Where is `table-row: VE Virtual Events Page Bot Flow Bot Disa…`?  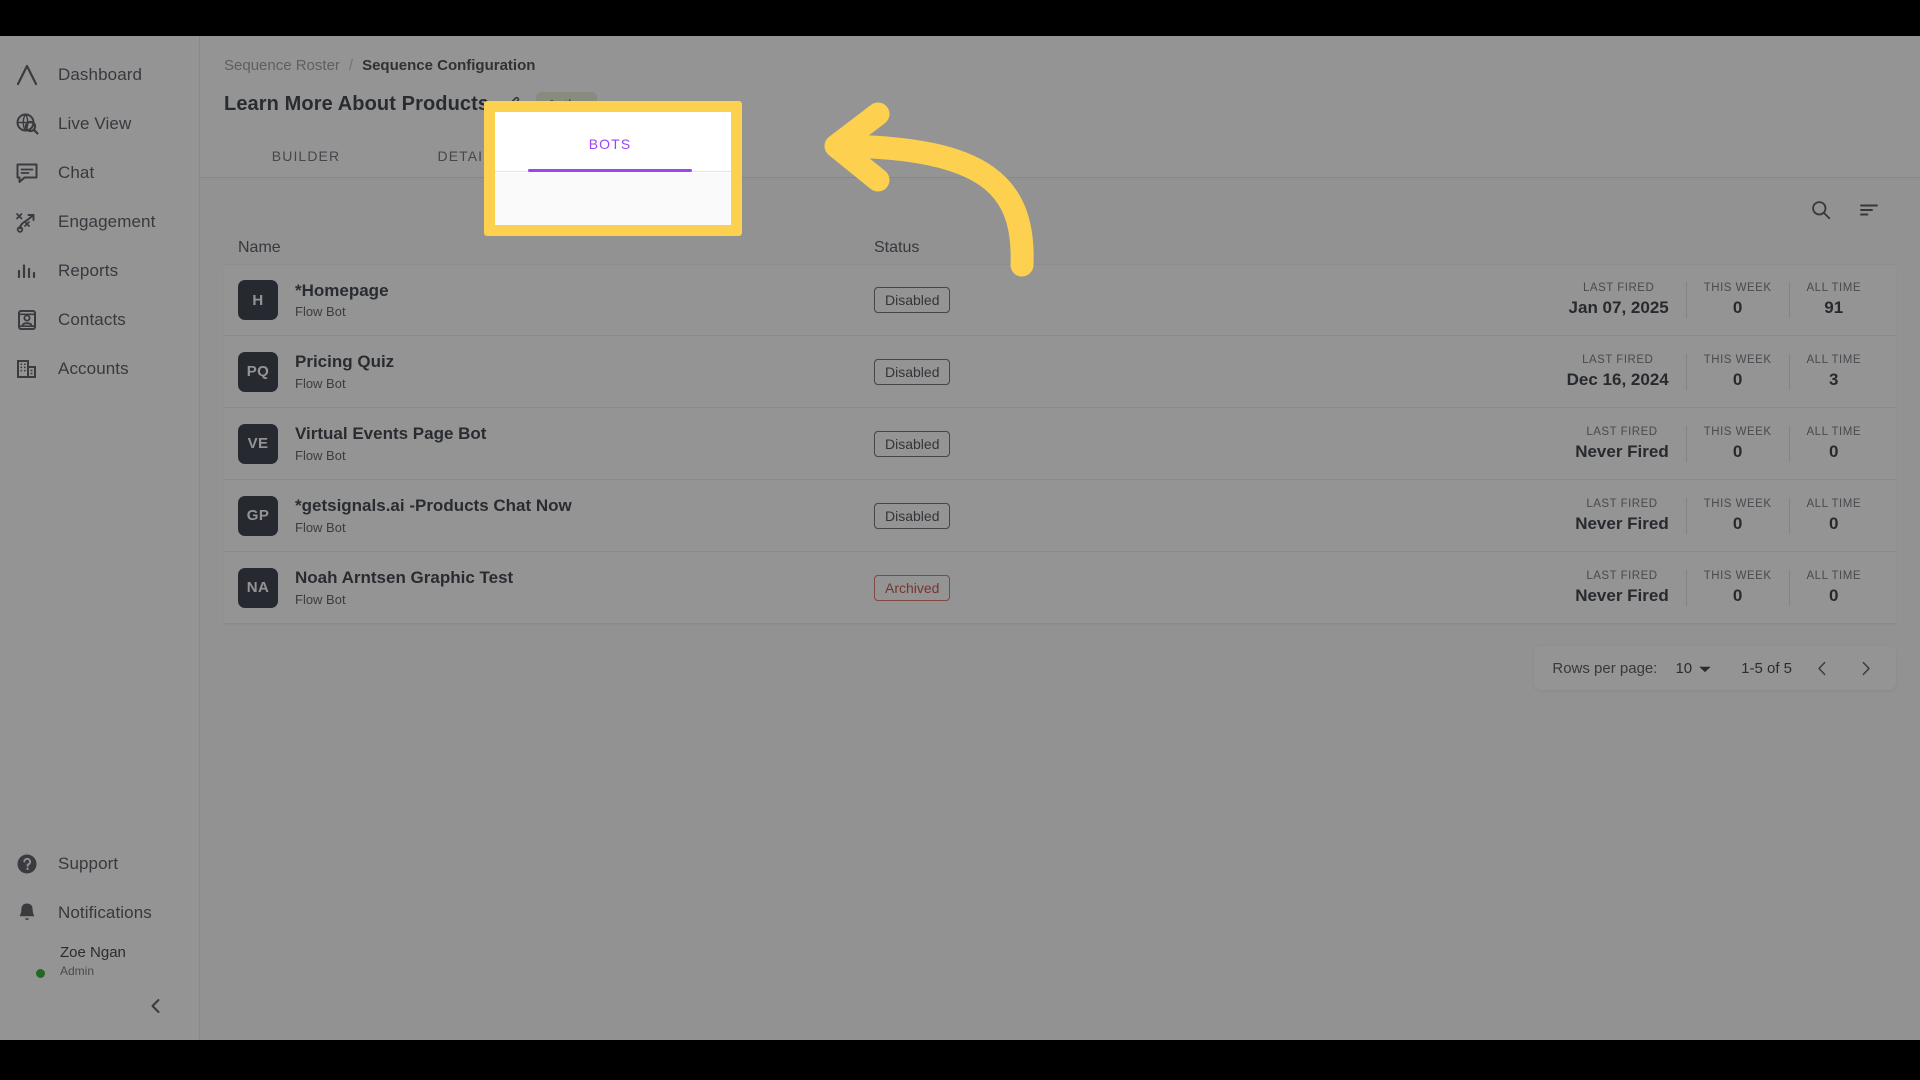
table-row: VE Virtual Events Page Bot Flow Bot Disa… is located at coordinates (1060, 444).